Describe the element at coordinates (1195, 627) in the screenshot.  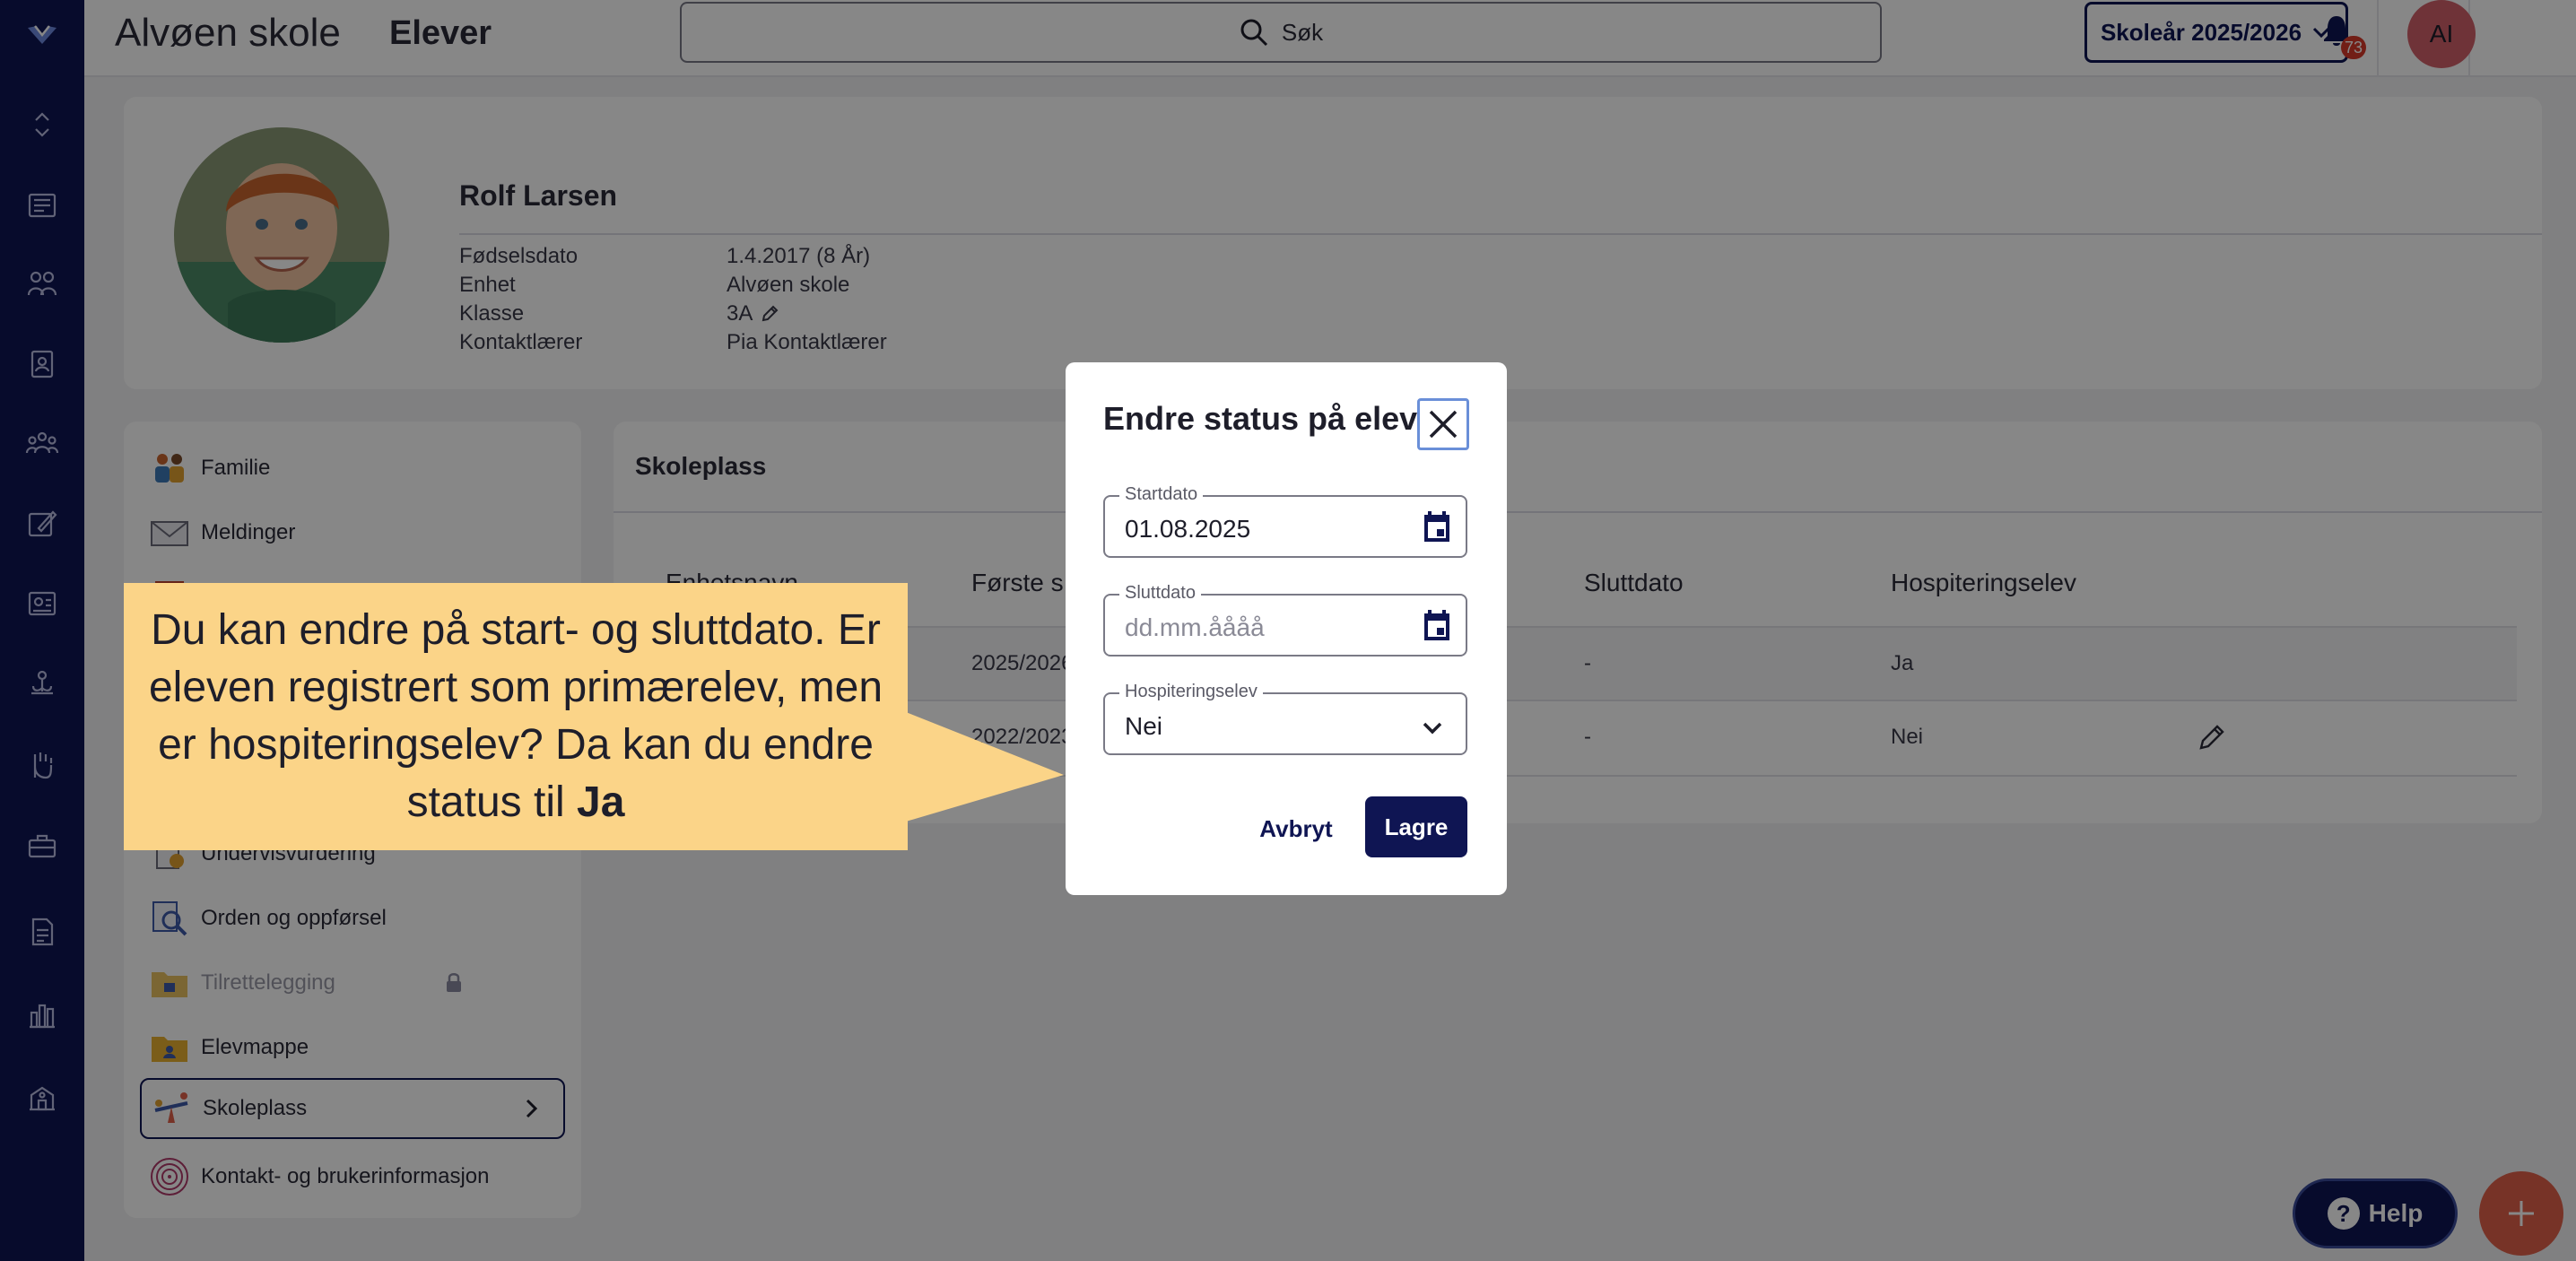
I see `field-placeholder: dd.mm.åååå` at that location.